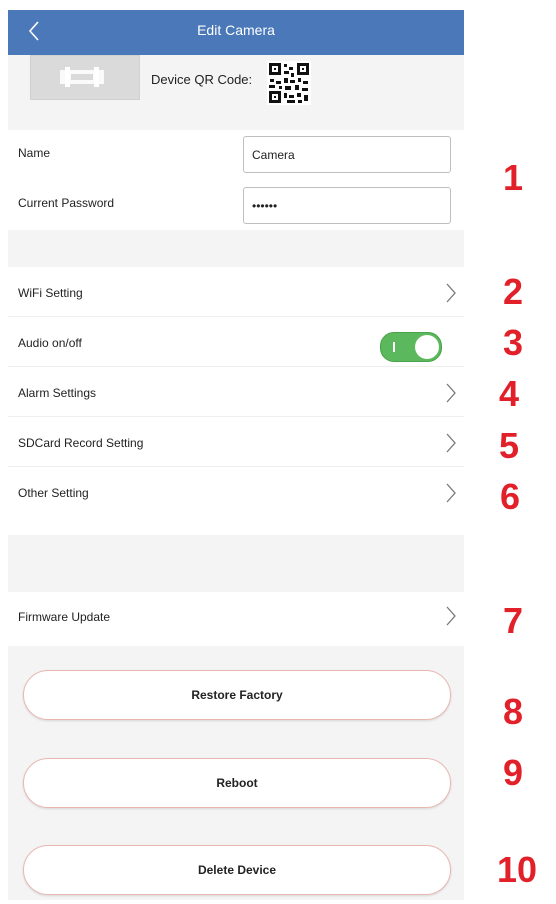 The width and height of the screenshot is (556, 904). I want to click on menu-item-label: Audio on/off, so click(50, 343).